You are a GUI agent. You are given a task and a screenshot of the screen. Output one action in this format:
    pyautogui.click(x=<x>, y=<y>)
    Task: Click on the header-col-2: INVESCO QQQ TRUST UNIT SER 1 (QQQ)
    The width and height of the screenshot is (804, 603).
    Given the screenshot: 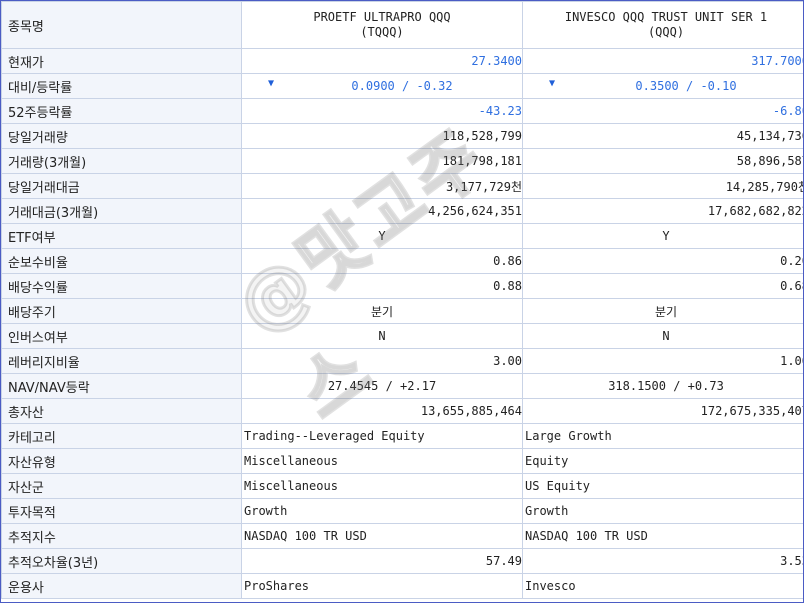 What is the action you would take?
    pyautogui.click(x=662, y=25)
    